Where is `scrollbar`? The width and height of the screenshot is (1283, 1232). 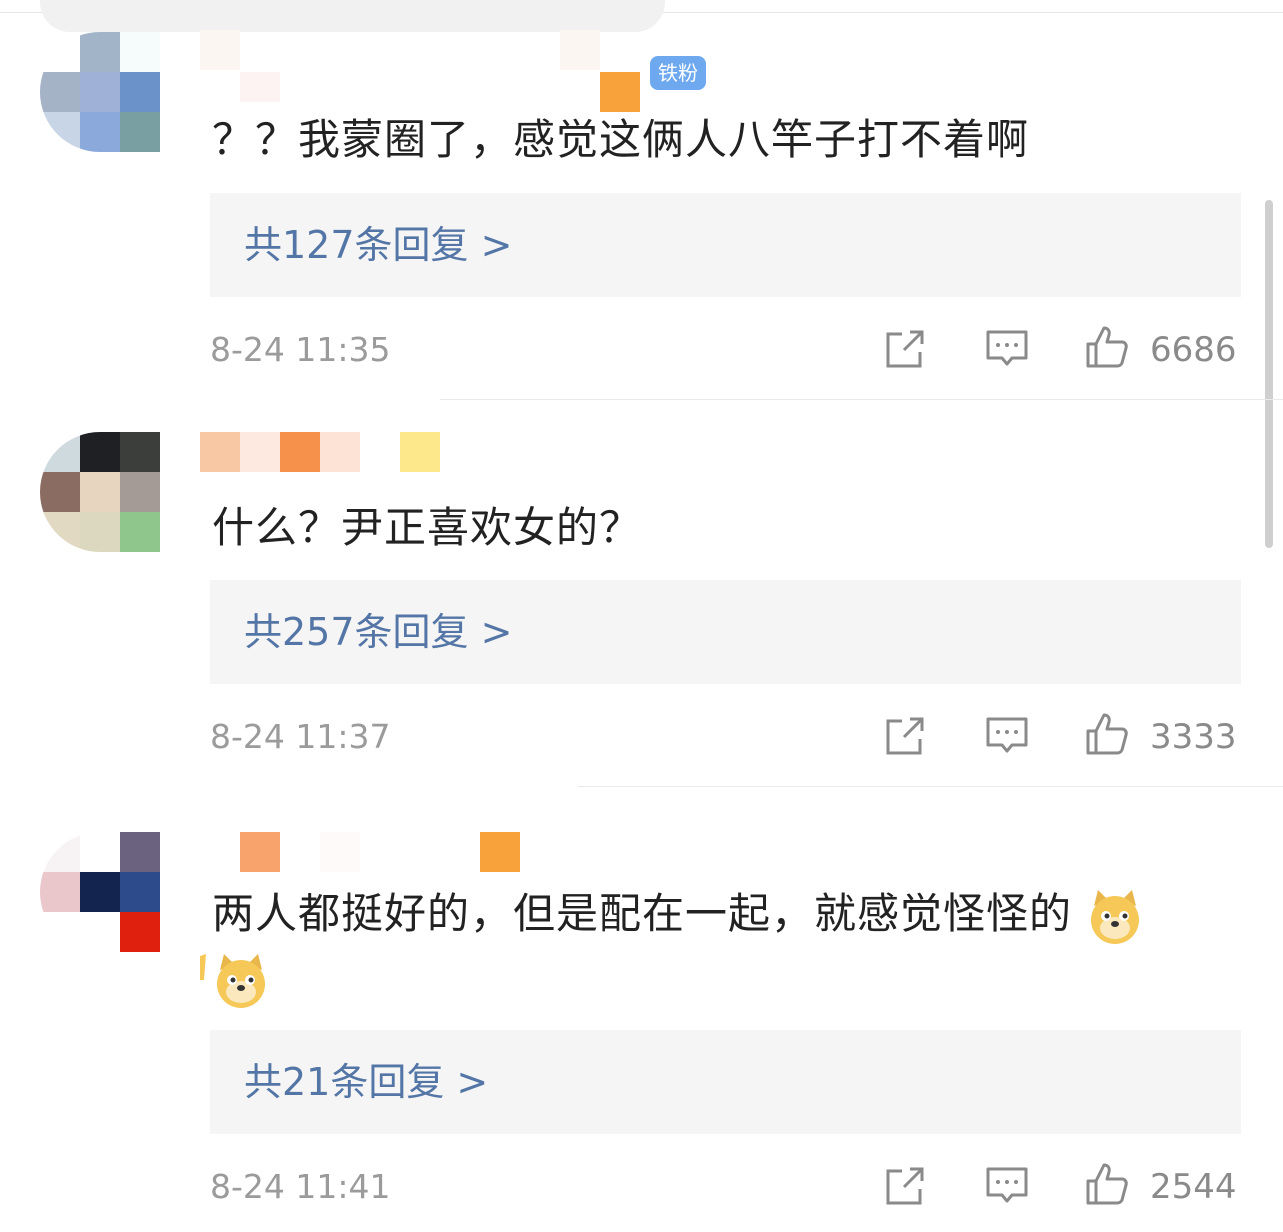 scrollbar is located at coordinates (1269, 374).